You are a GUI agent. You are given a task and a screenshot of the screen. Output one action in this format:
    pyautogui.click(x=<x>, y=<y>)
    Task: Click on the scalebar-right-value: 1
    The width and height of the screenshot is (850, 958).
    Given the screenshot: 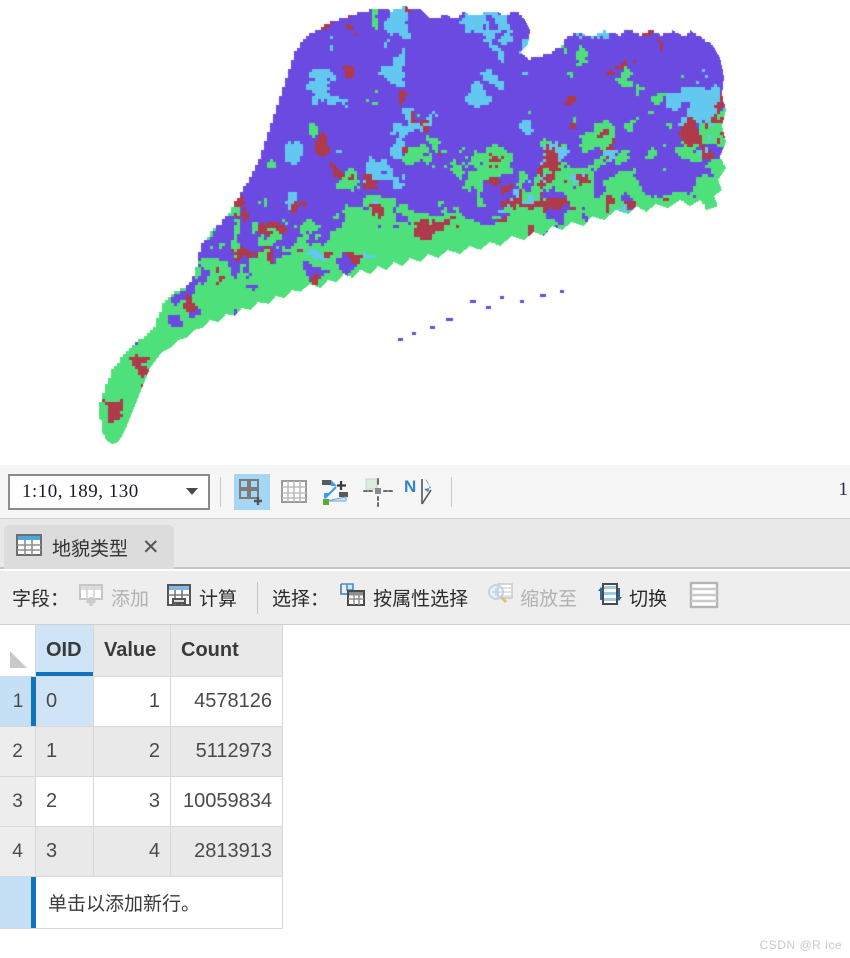 What is the action you would take?
    pyautogui.click(x=843, y=489)
    